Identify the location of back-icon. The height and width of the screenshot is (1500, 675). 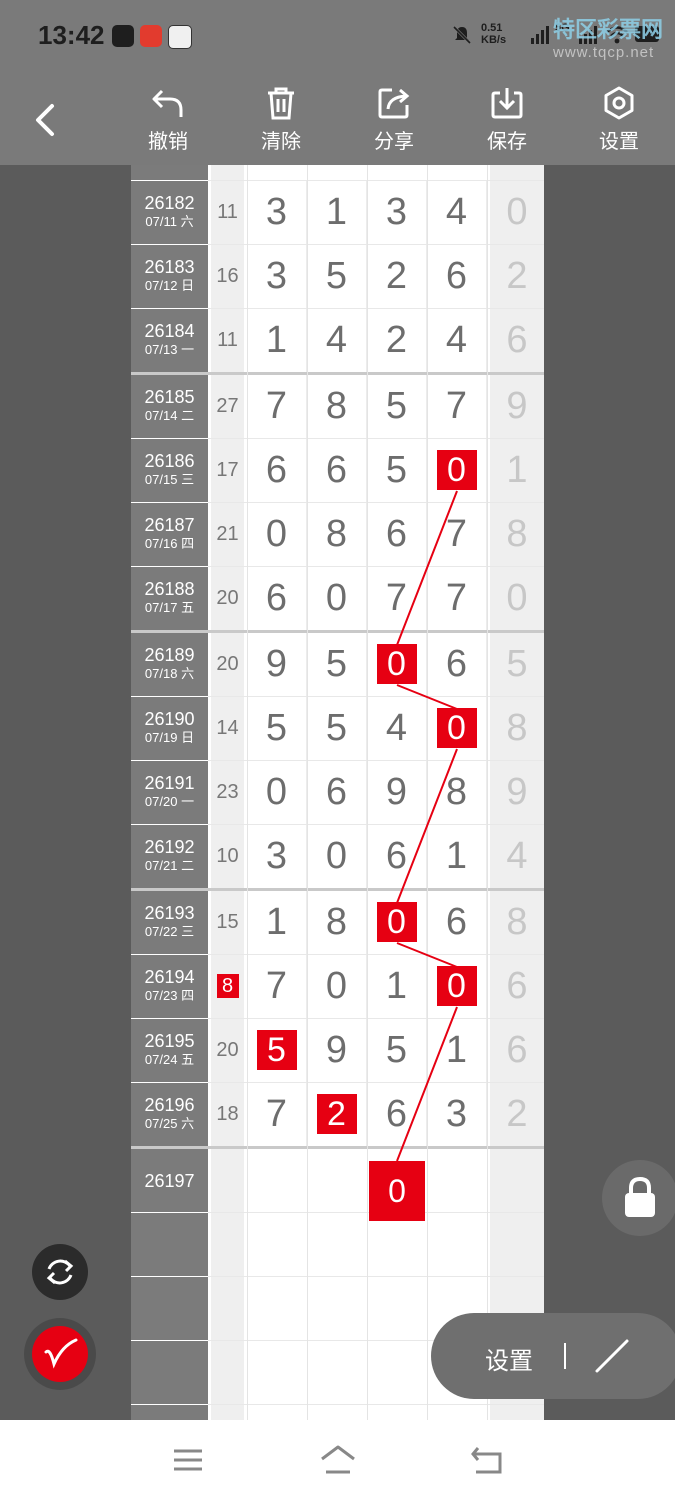
(487, 1460).